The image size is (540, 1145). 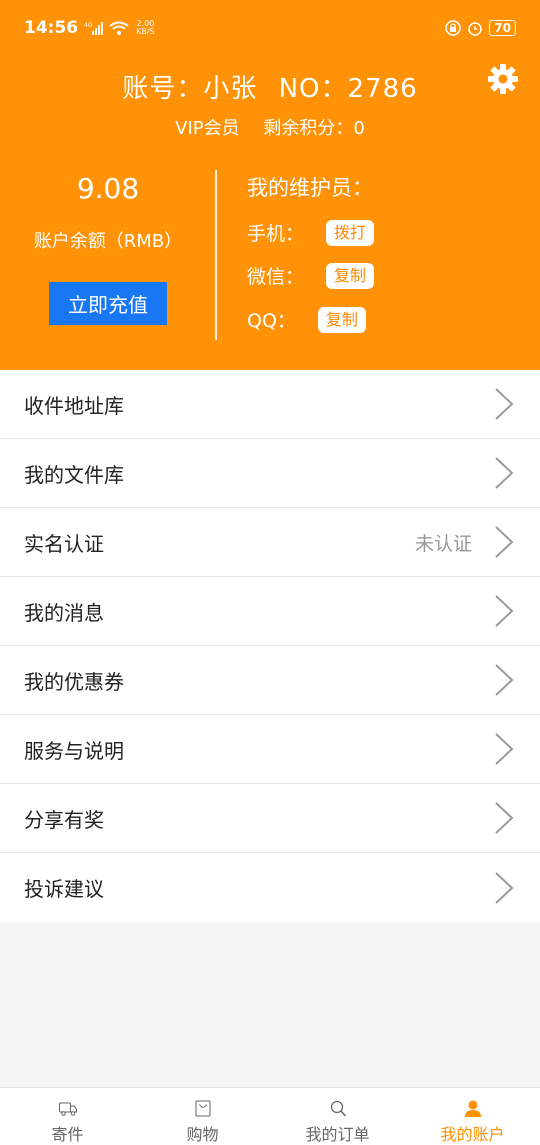 What do you see at coordinates (270, 28) in the screenshot?
I see `status-bar: 14:56 4G 2.00 KB/S 70` at bounding box center [270, 28].